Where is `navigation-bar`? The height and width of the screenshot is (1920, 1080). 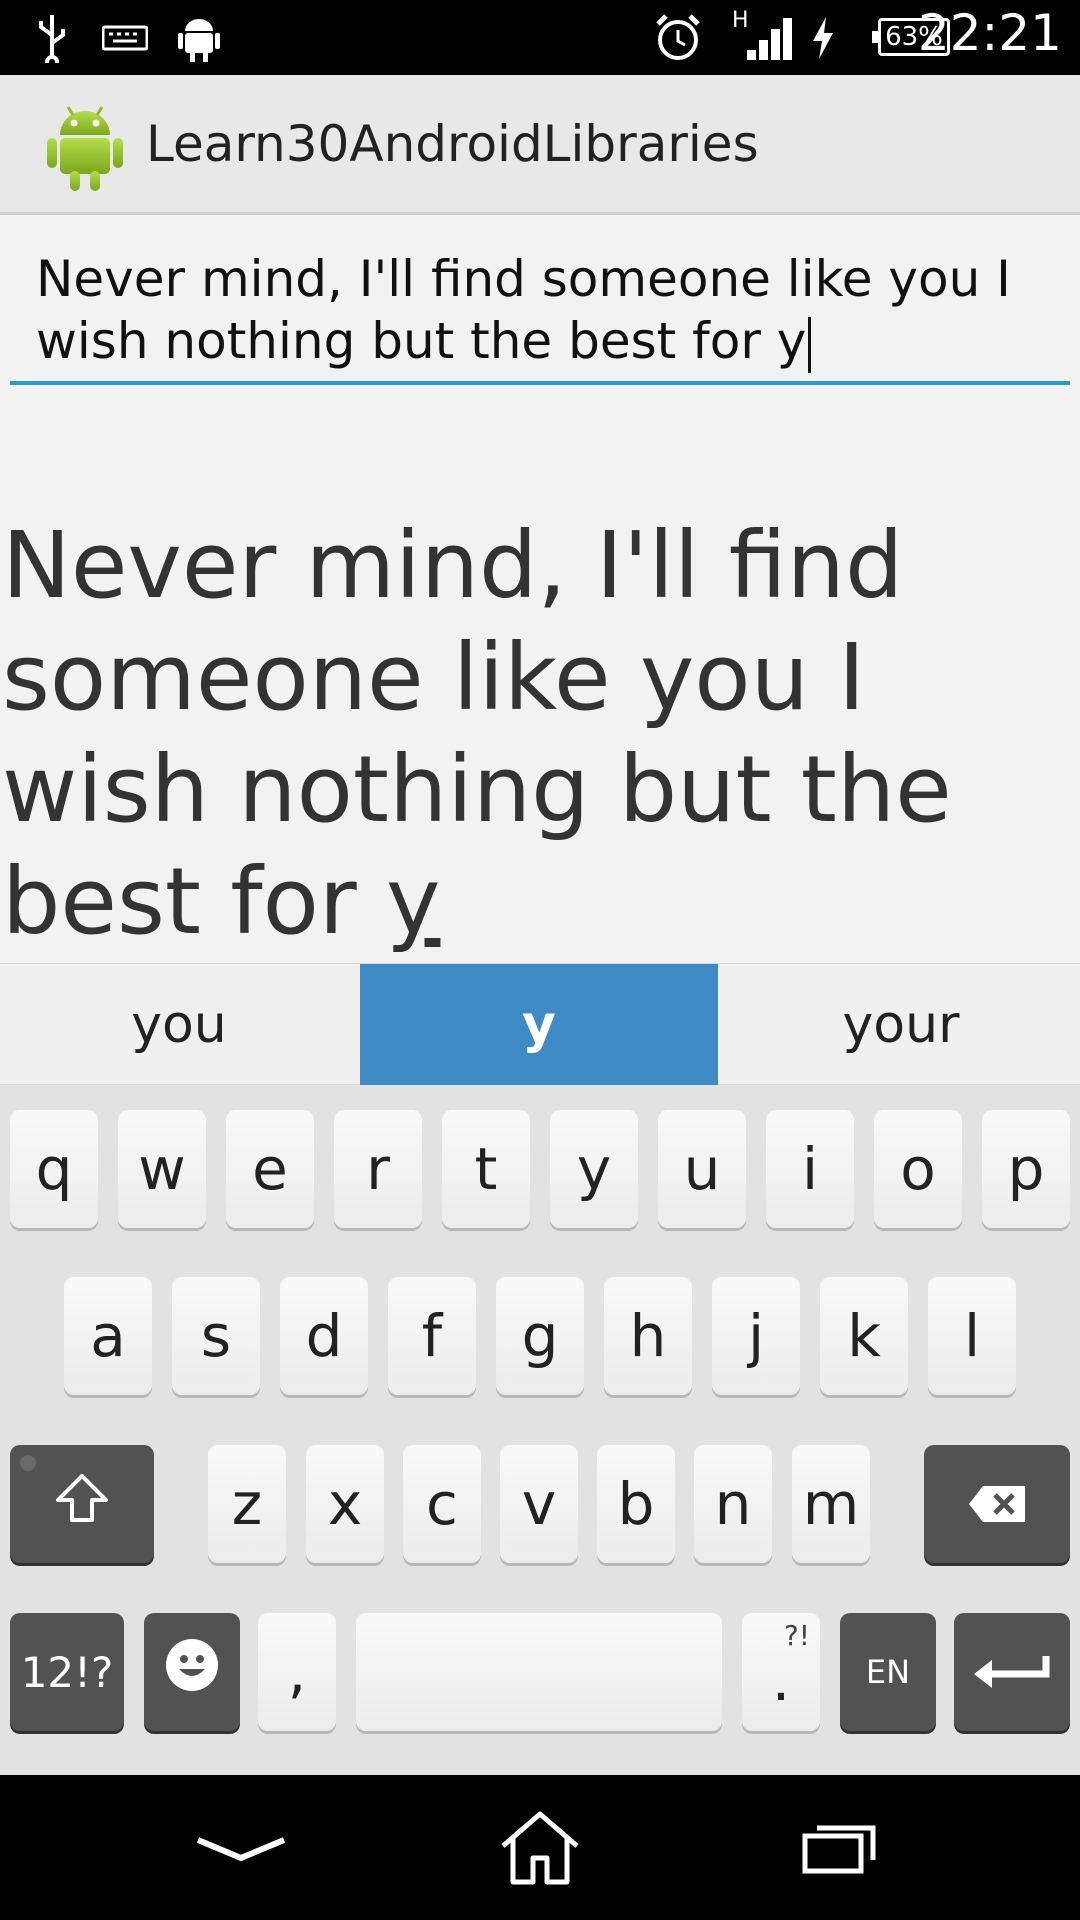 navigation-bar is located at coordinates (540, 1847).